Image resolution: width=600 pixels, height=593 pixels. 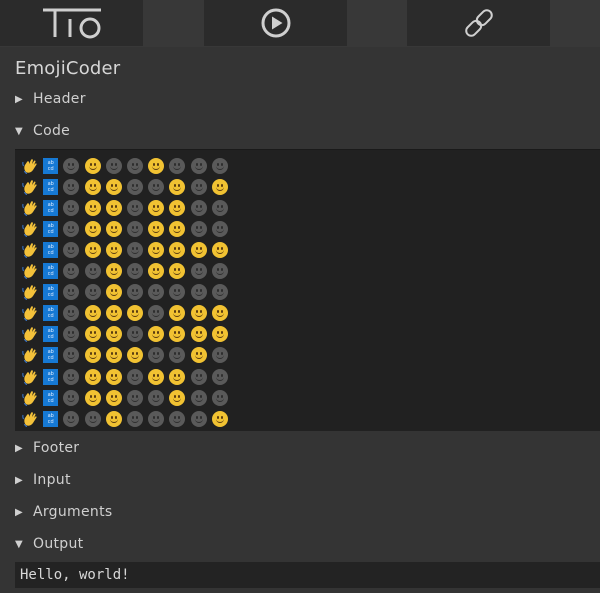 What do you see at coordinates (307, 575) in the screenshot?
I see `output-display: Hello, world!` at bounding box center [307, 575].